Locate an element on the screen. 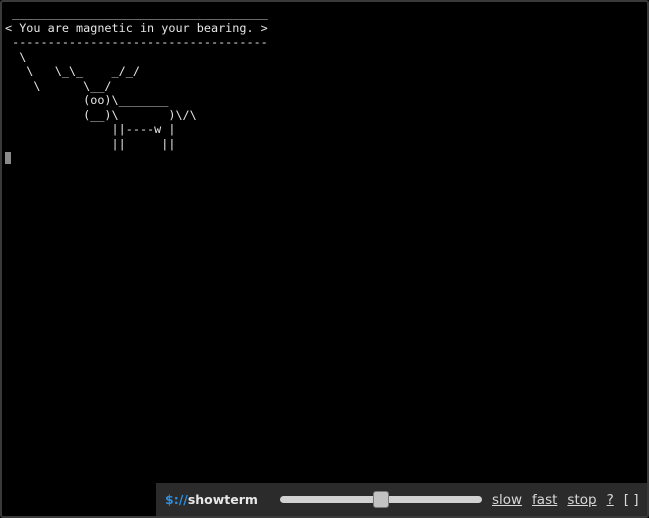  fast-button: fast is located at coordinates (544, 500).